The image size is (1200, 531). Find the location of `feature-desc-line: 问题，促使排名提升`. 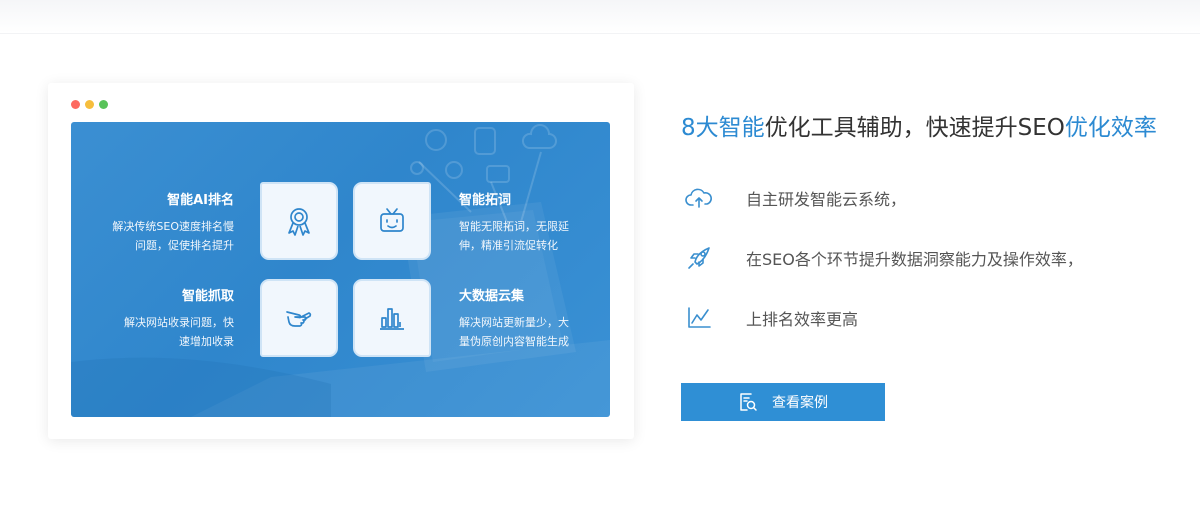

feature-desc-line: 问题，促使排名提升 is located at coordinates (184, 245).